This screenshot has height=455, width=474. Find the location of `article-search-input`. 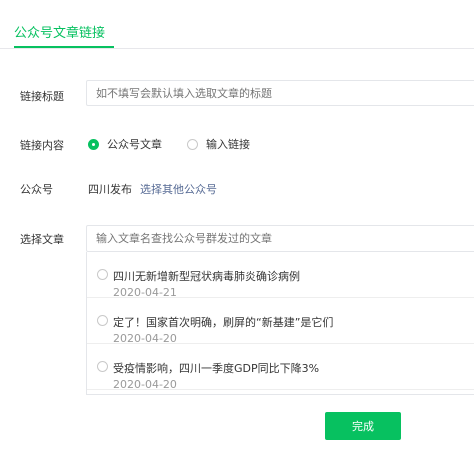

article-search-input is located at coordinates (280, 238).